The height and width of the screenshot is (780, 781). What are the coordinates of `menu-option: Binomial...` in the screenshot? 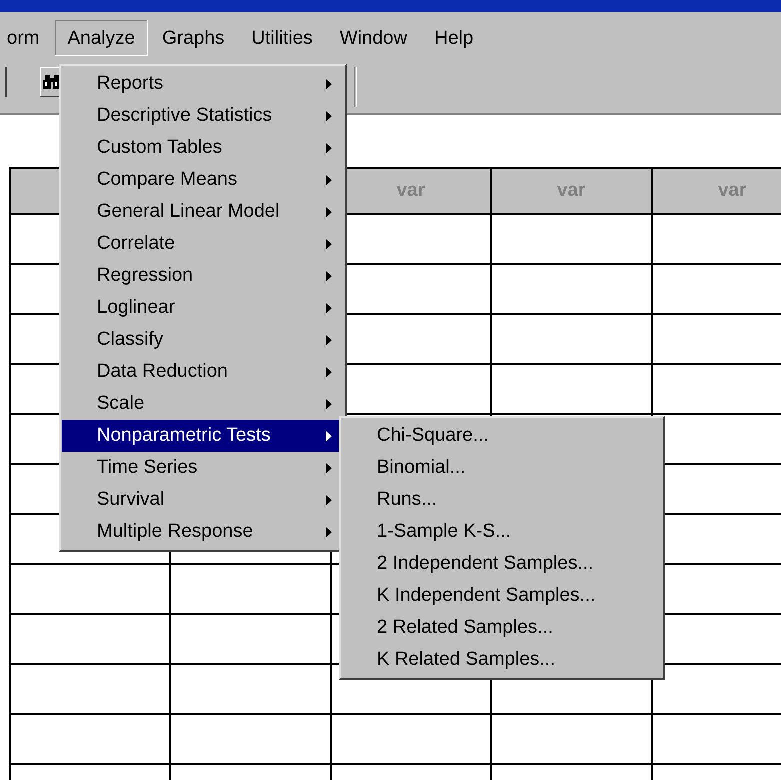 It's located at (502, 468).